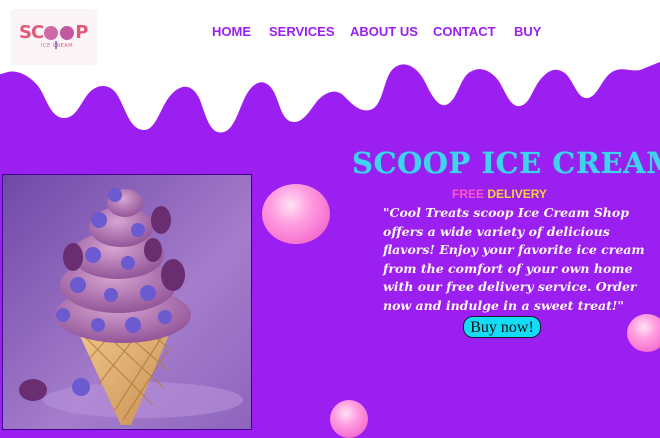 Image resolution: width=660 pixels, height=438 pixels. Describe the element at coordinates (231, 31) in the screenshot. I see `nav-home: HOME` at that location.